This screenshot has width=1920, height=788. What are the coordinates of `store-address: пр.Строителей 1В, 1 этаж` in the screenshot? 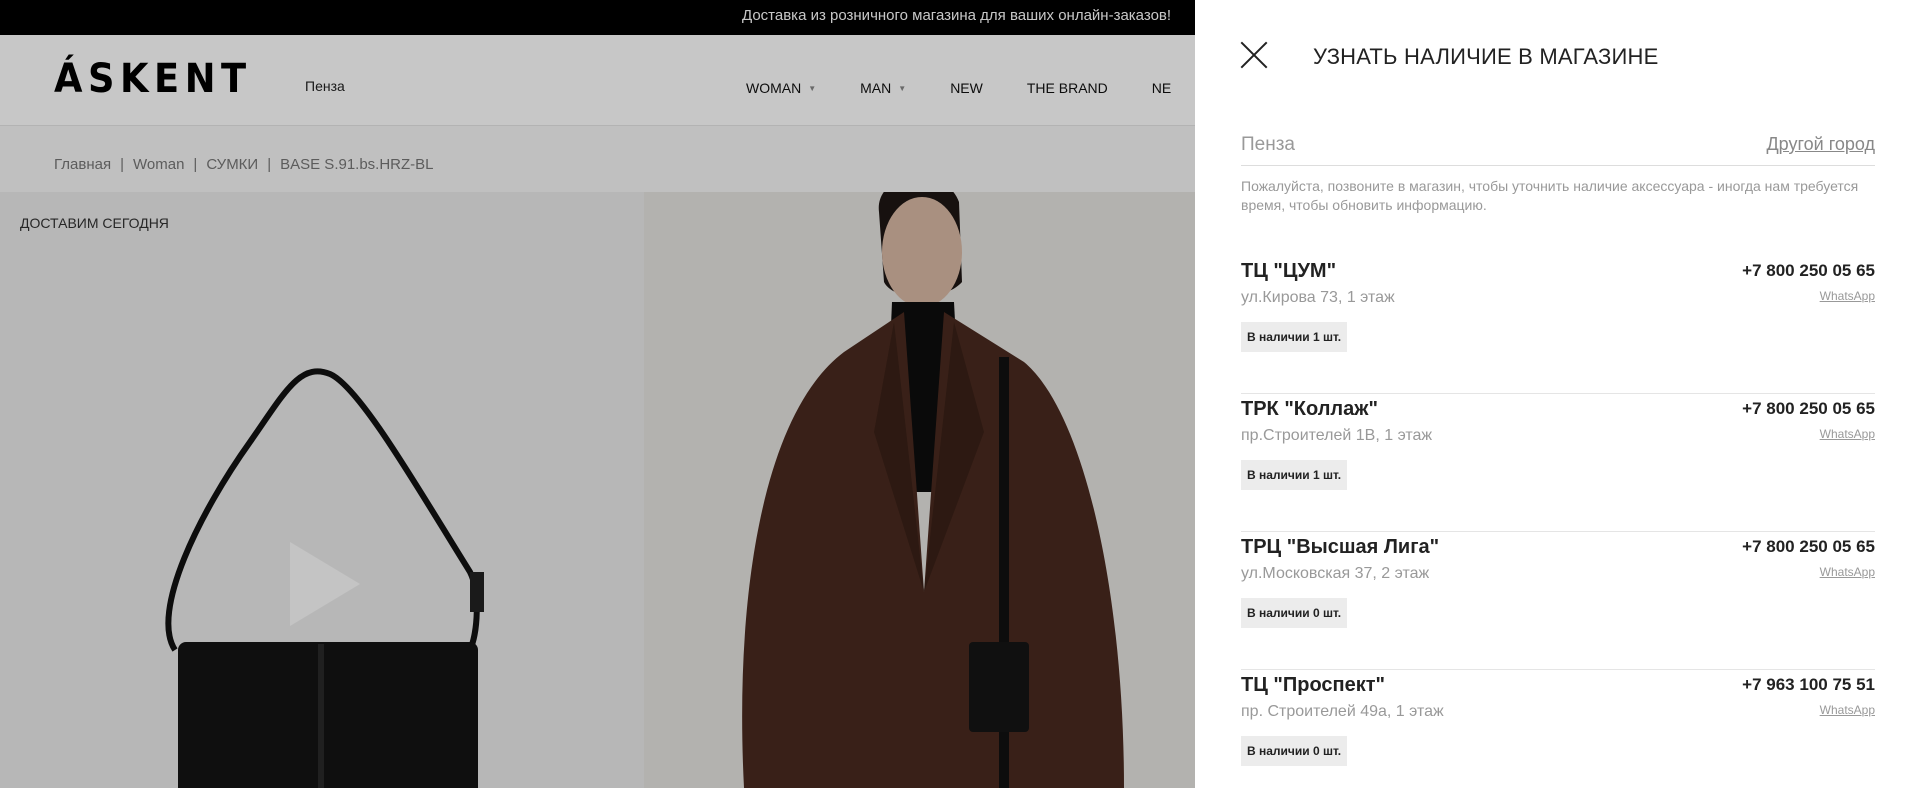 It's located at (1337, 435).